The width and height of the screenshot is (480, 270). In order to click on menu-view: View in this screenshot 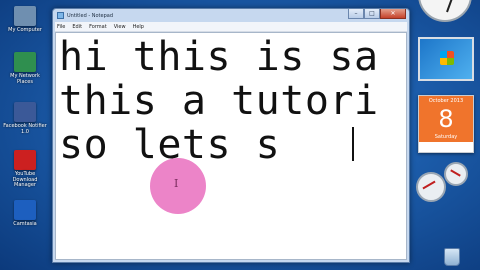, I will do `click(120, 27)`.